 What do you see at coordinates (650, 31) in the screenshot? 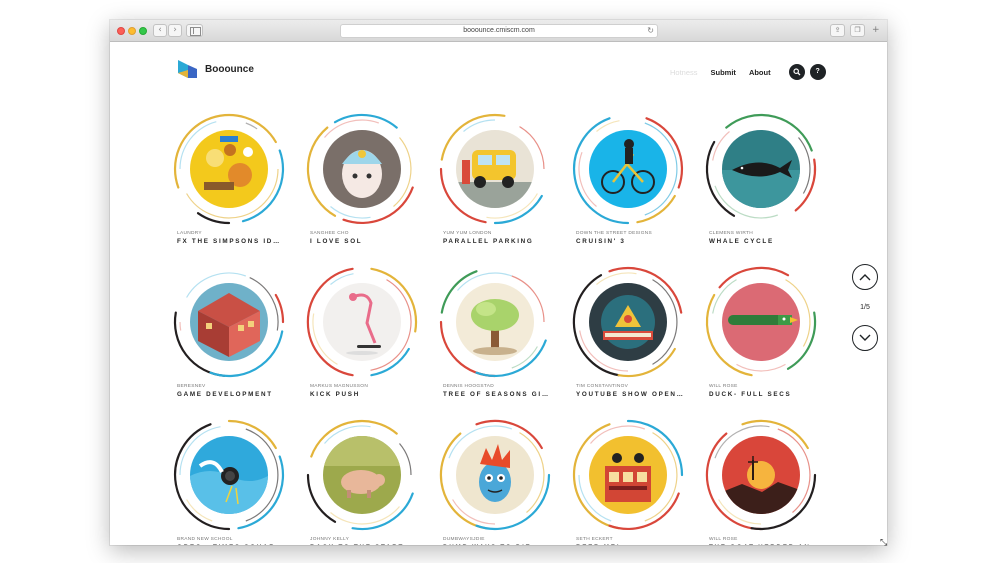
I see `reload-icon: ↻` at bounding box center [650, 31].